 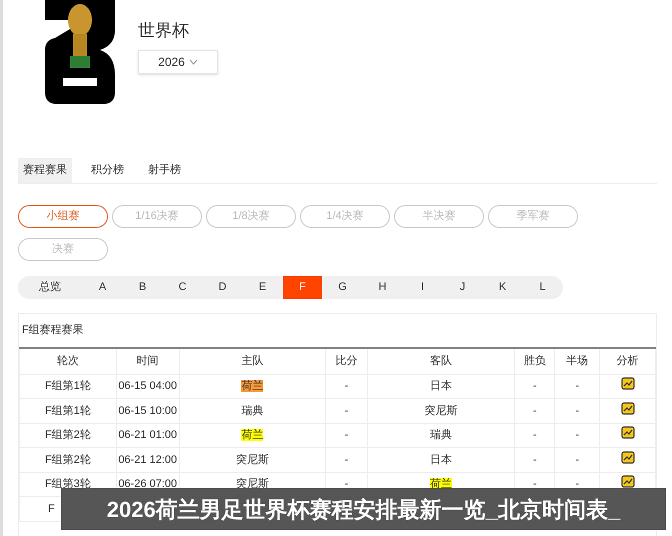 What do you see at coordinates (45, 170) in the screenshot?
I see `tab: 赛程赛果` at bounding box center [45, 170].